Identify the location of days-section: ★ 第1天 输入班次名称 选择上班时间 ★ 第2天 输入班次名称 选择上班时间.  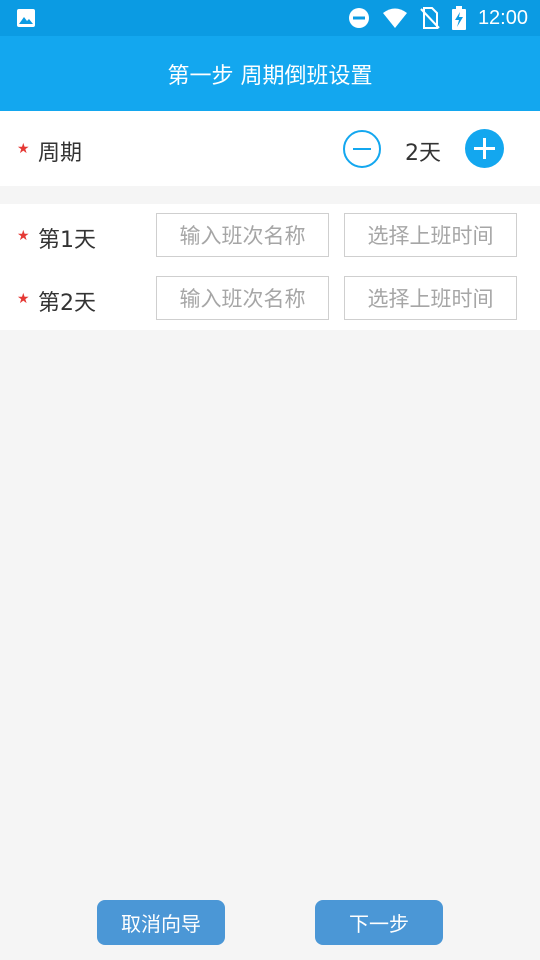
(270, 267).